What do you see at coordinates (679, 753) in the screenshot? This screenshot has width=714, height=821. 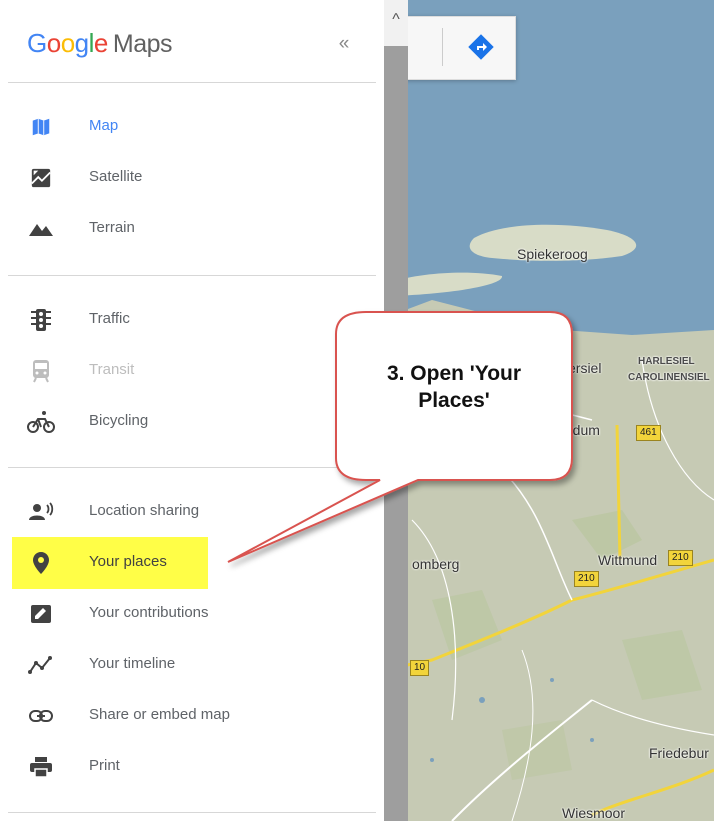 I see `map-label-friedebur: Friedebur` at bounding box center [679, 753].